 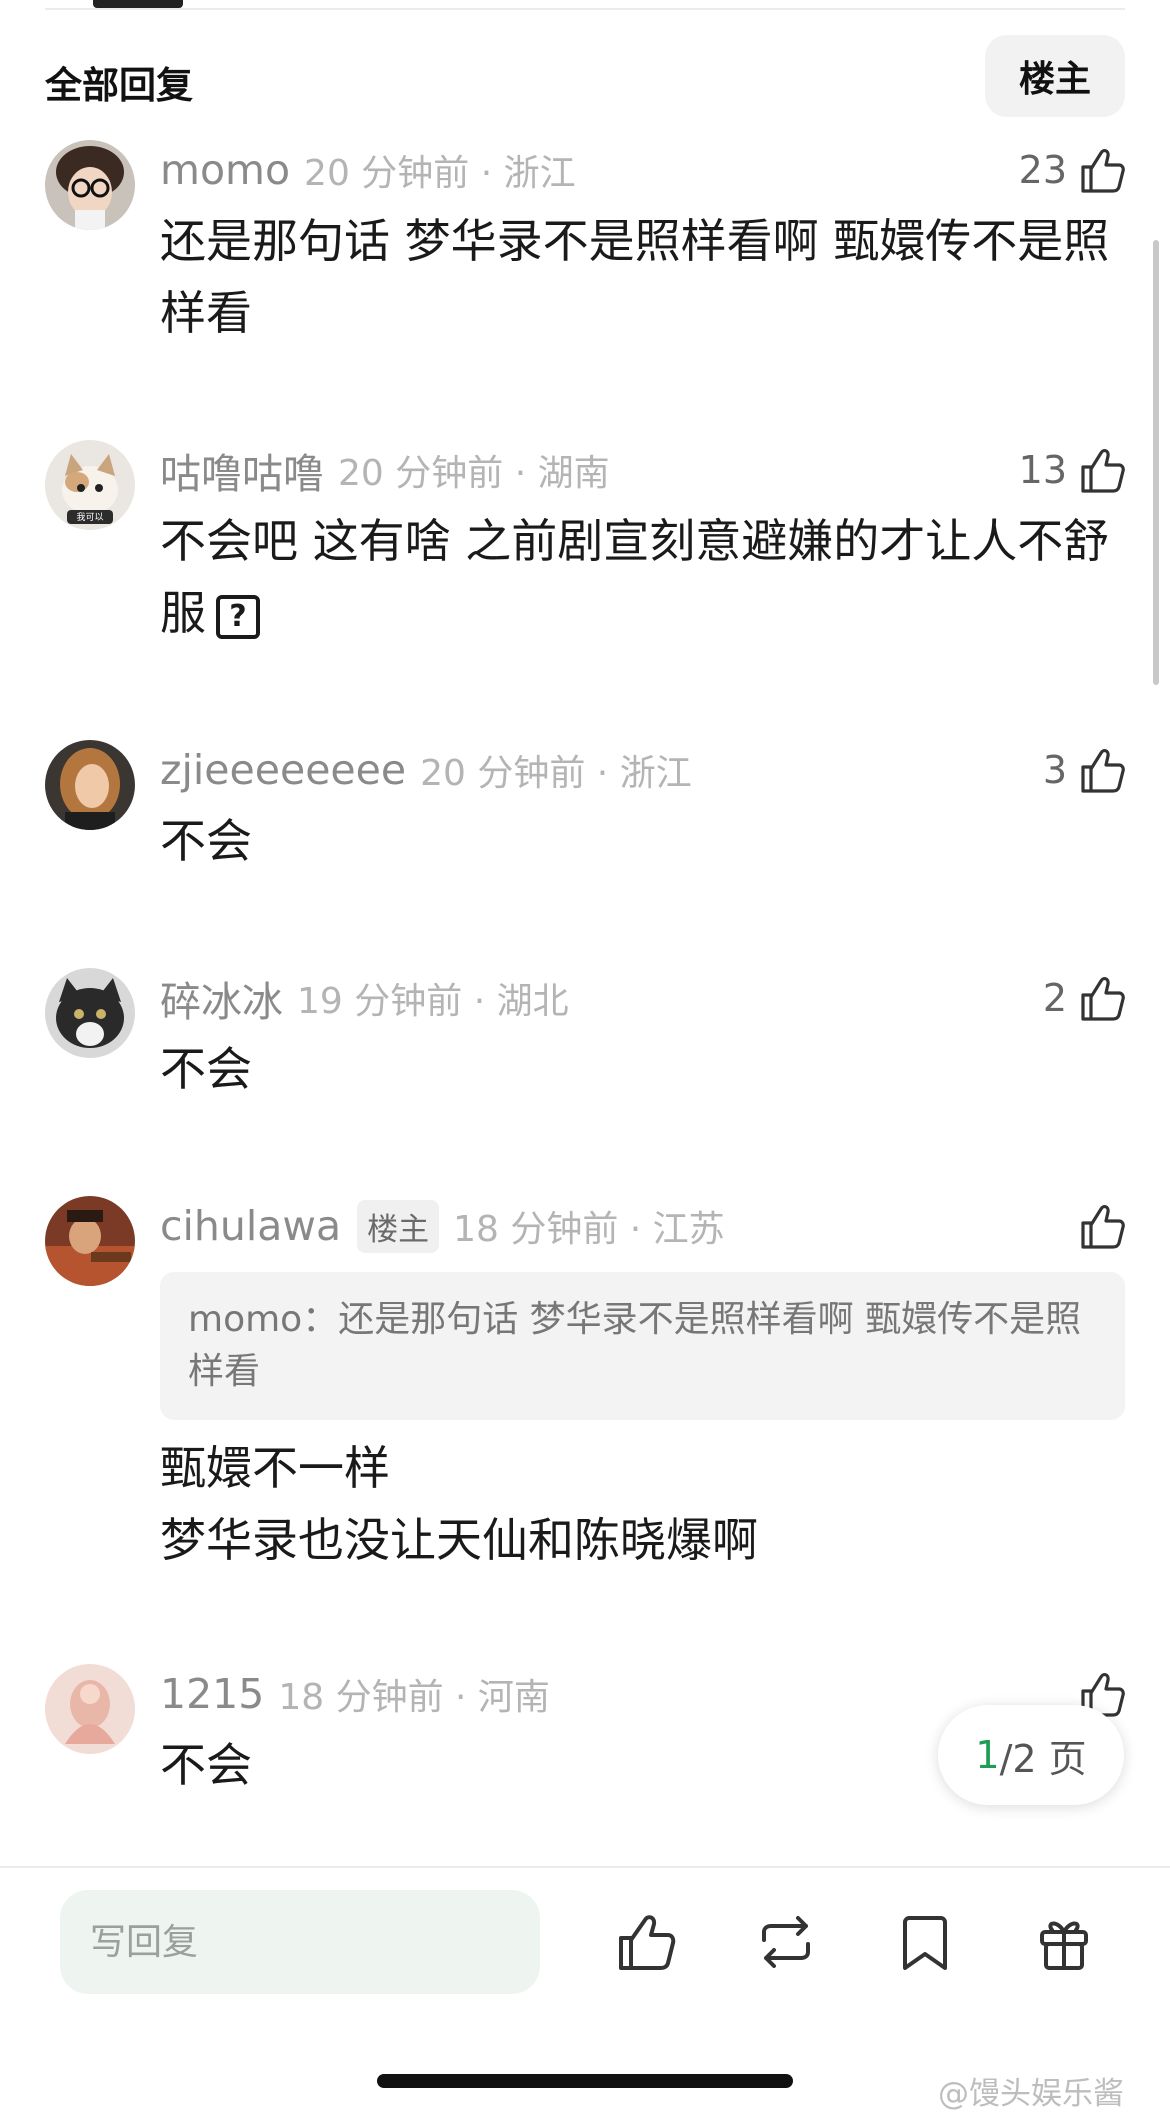 What do you see at coordinates (250, 1226) in the screenshot?
I see `username: cihulawa` at bounding box center [250, 1226].